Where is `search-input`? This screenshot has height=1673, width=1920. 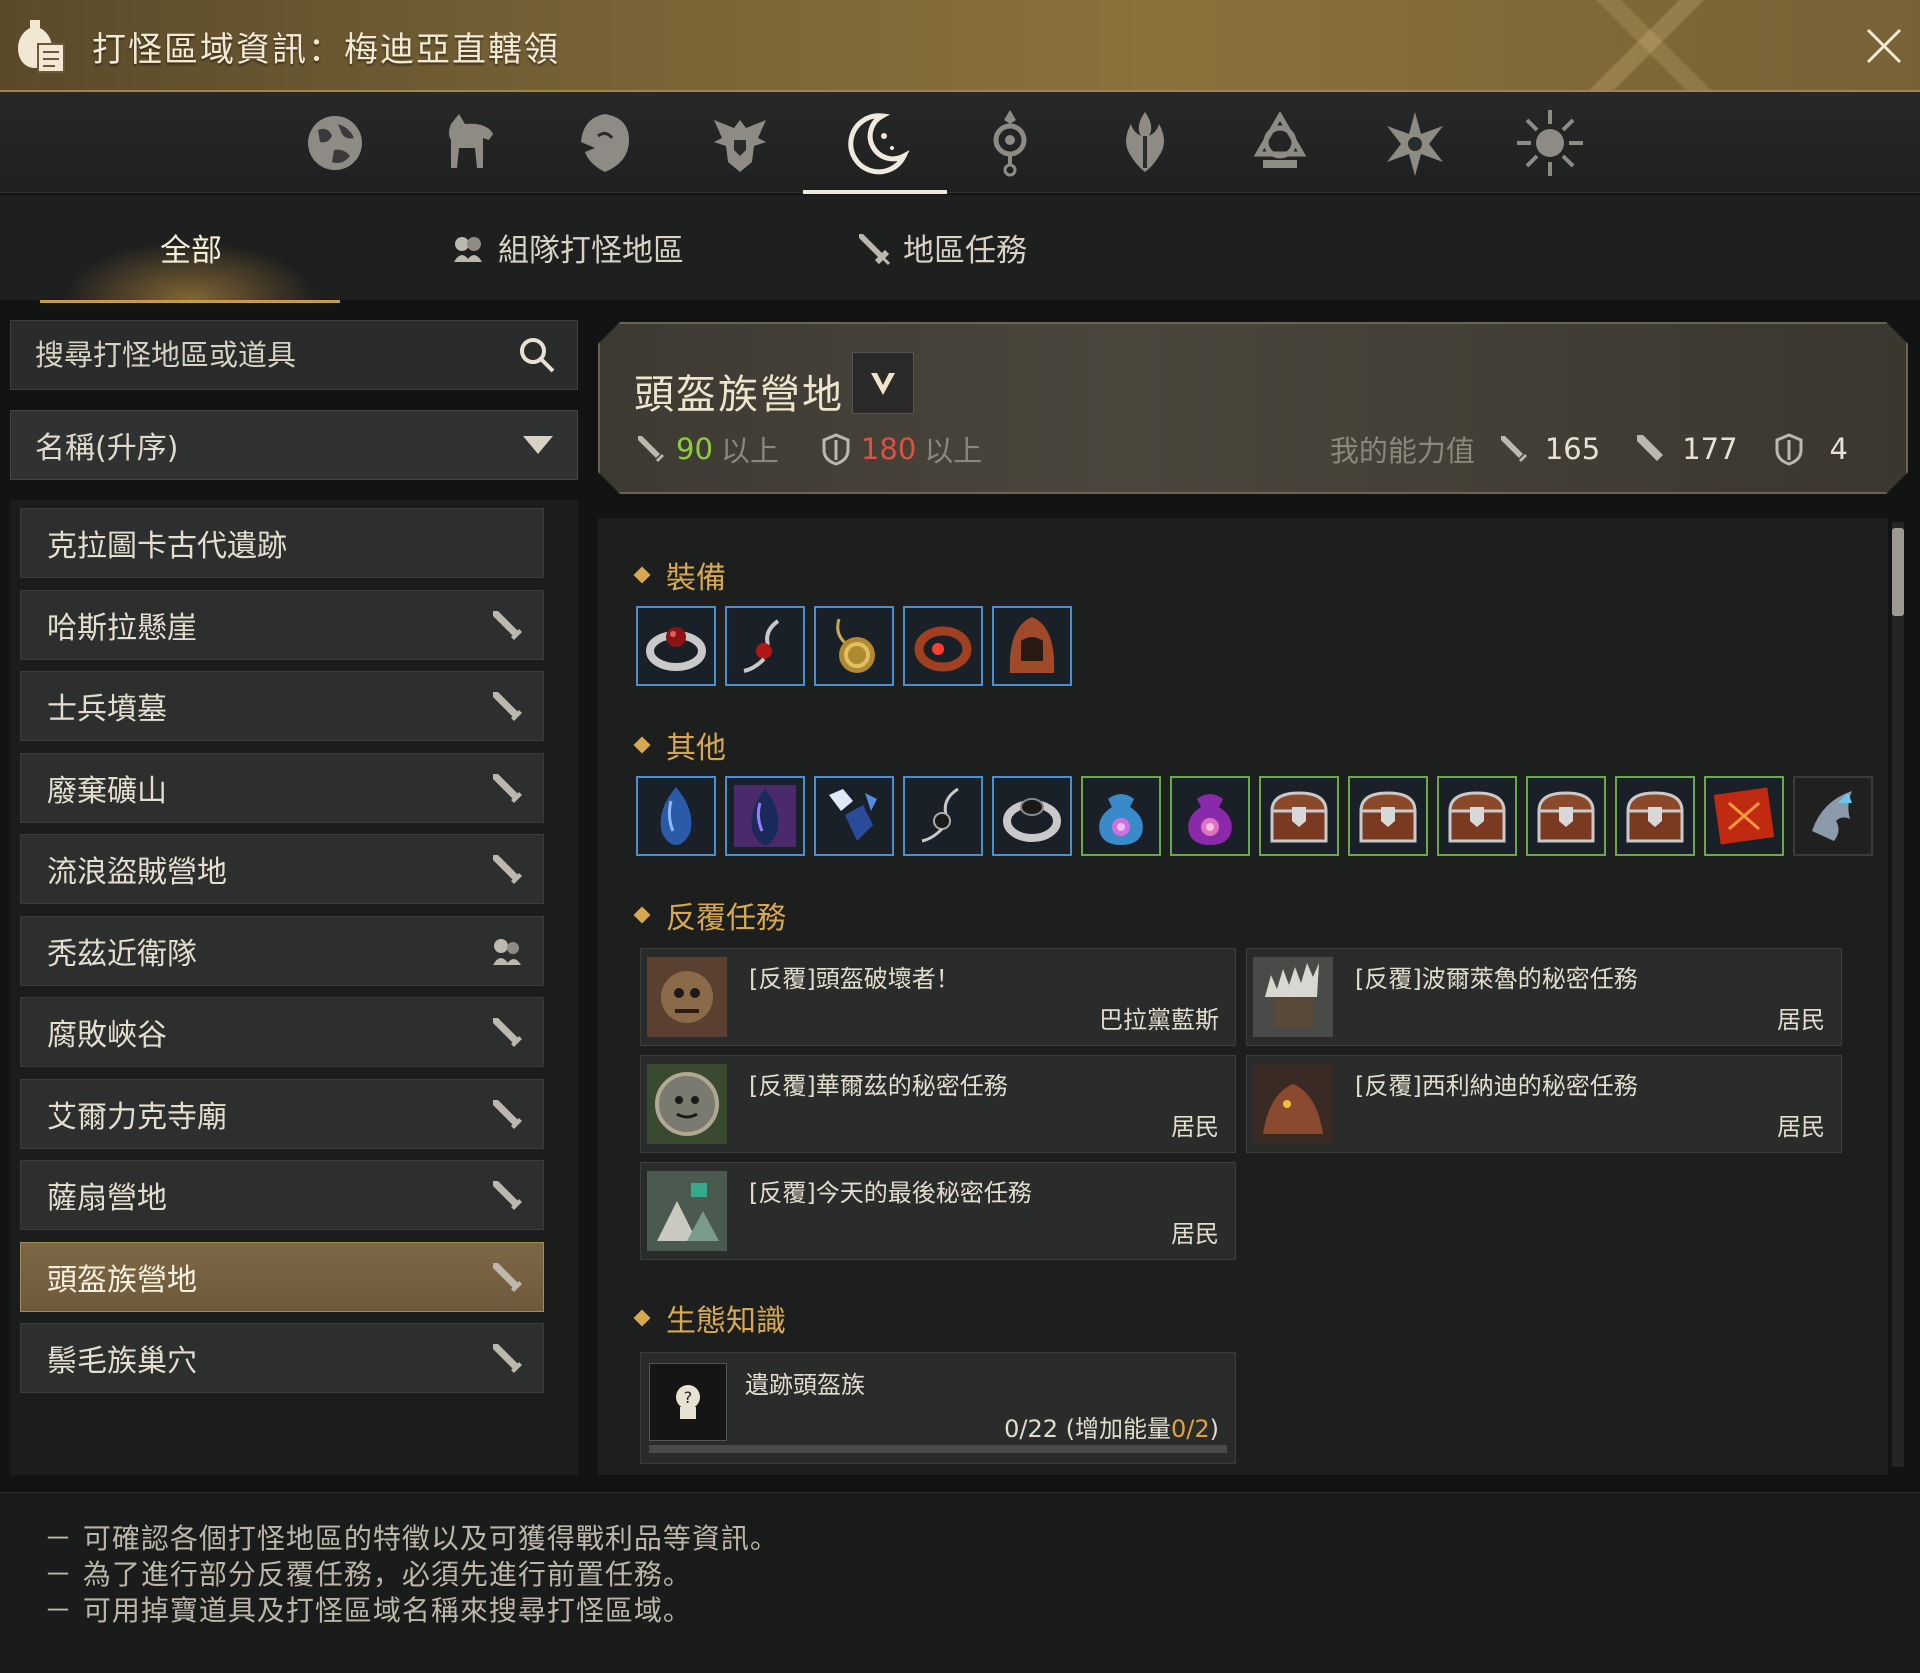
search-input is located at coordinates (264, 355).